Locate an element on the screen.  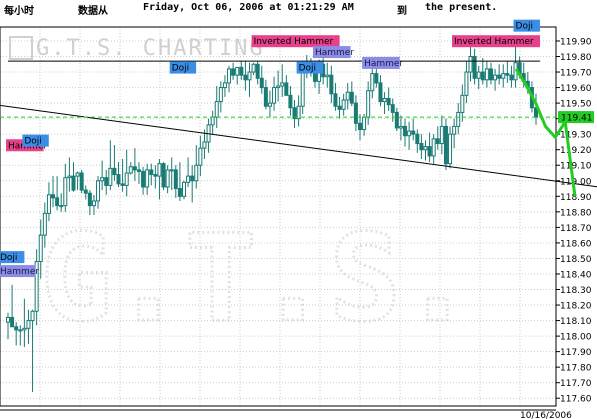
y-tick-label: 119.10 is located at coordinates (576, 167).